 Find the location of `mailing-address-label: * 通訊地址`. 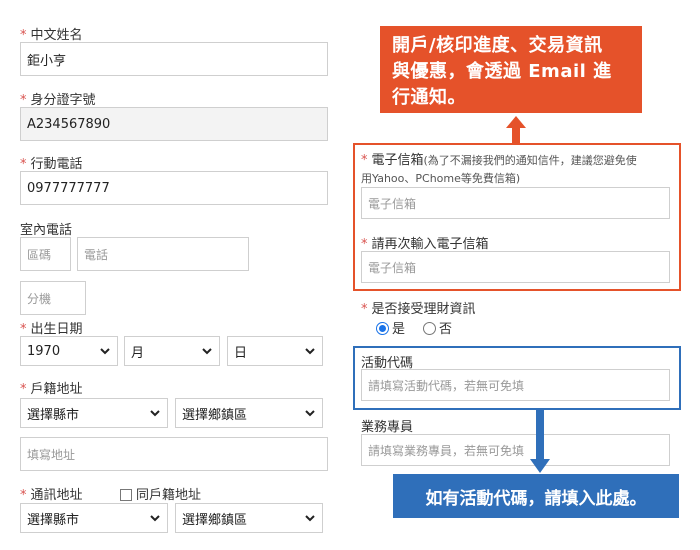

mailing-address-label: * 通訊地址 is located at coordinates (51, 495).